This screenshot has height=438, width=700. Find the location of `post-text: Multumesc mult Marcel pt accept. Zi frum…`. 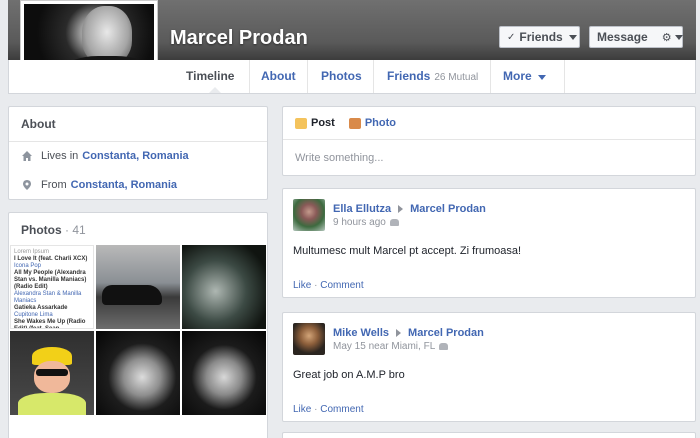

post-text: Multumesc mult Marcel pt accept. Zi frum… is located at coordinates (407, 251).